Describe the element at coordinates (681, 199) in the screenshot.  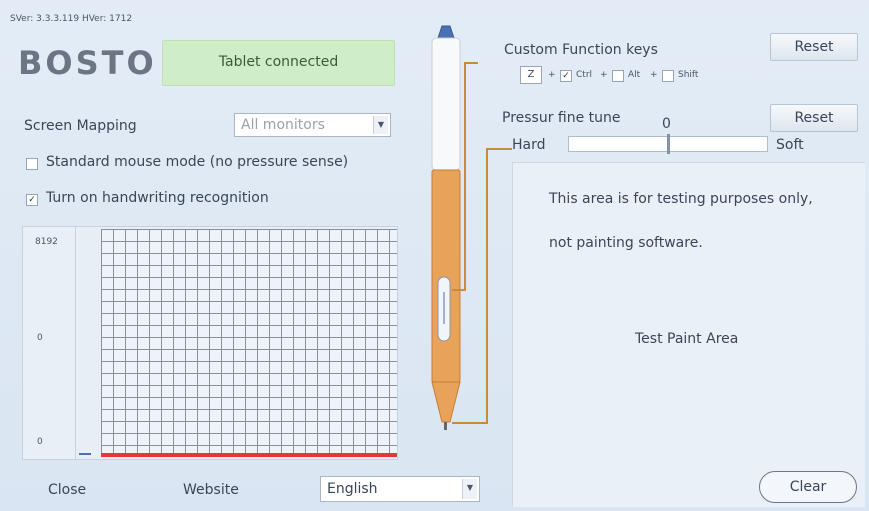
I see `test-area-note-line1: This area is for testing purposes only,` at that location.